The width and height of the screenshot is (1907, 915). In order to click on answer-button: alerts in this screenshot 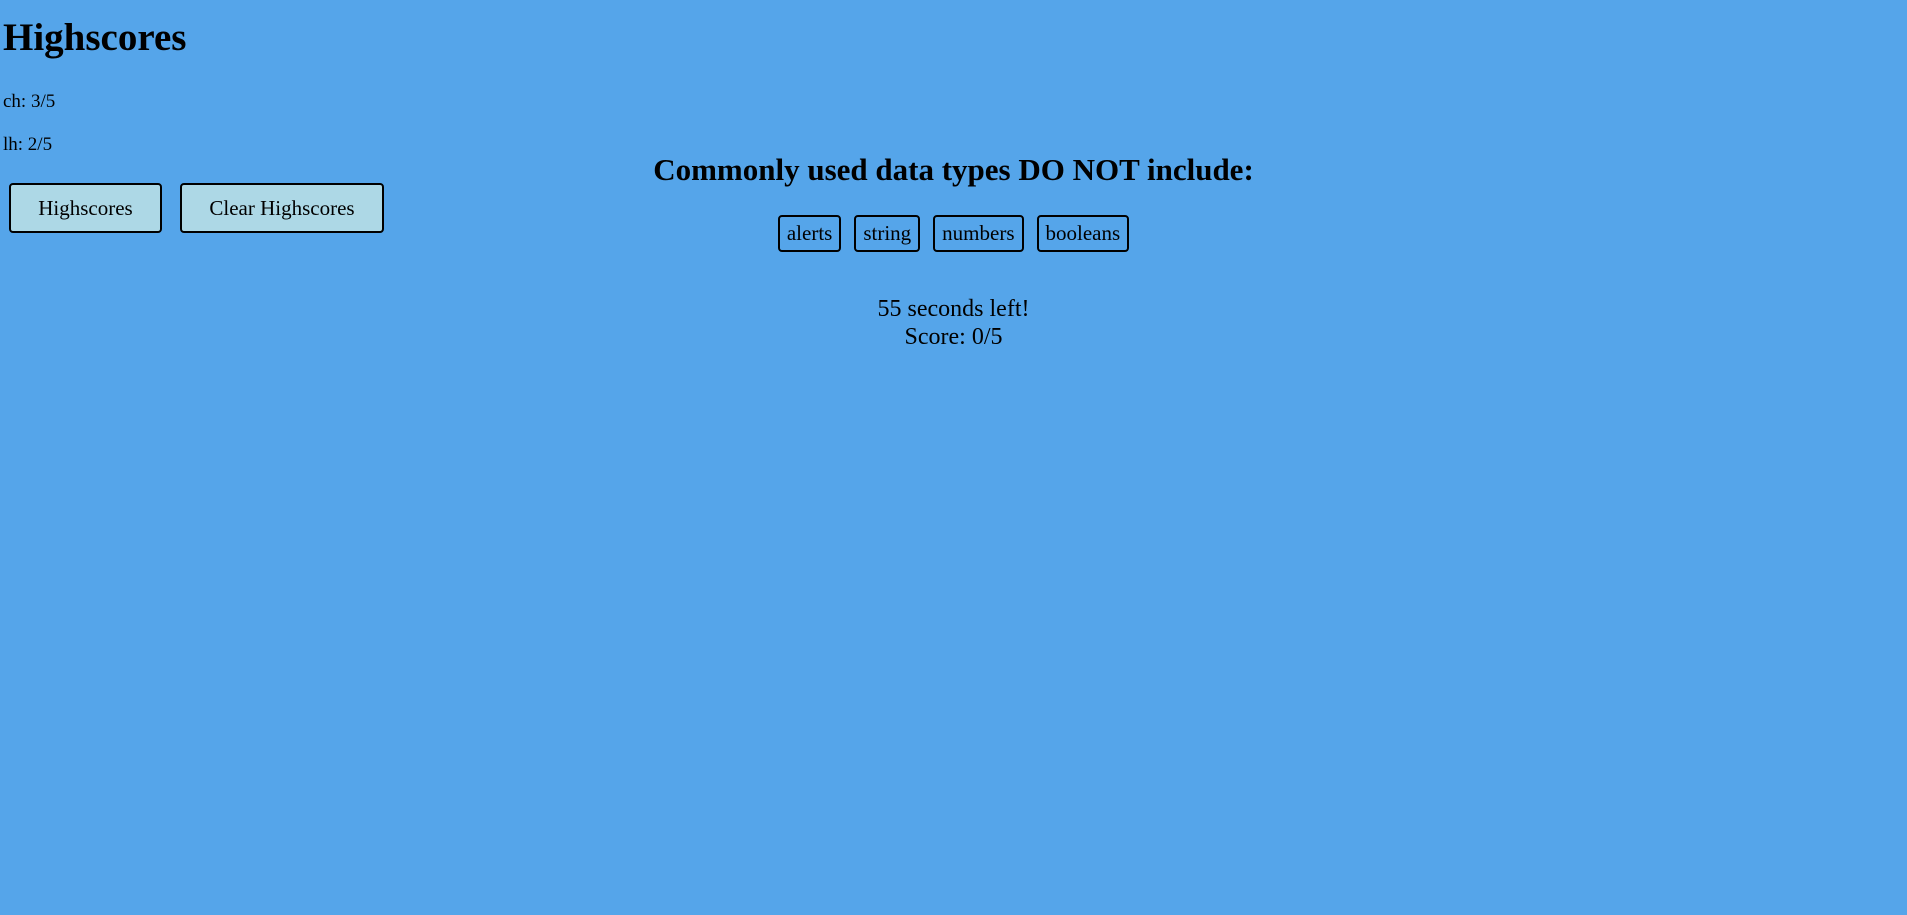, I will do `click(809, 233)`.